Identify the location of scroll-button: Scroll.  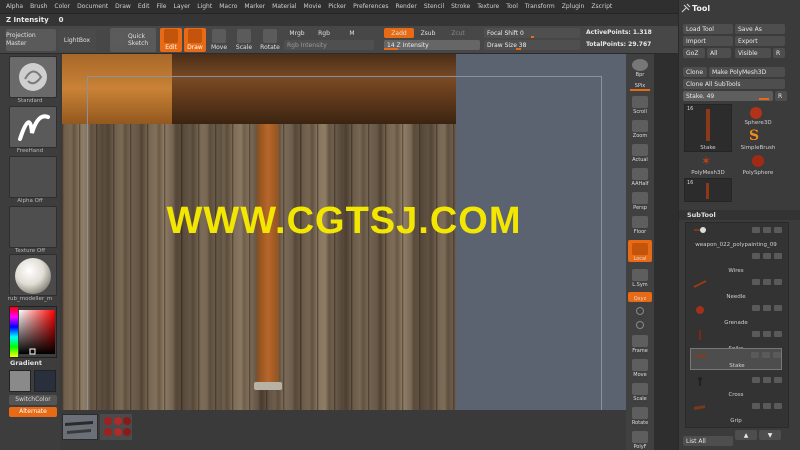
(640, 104).